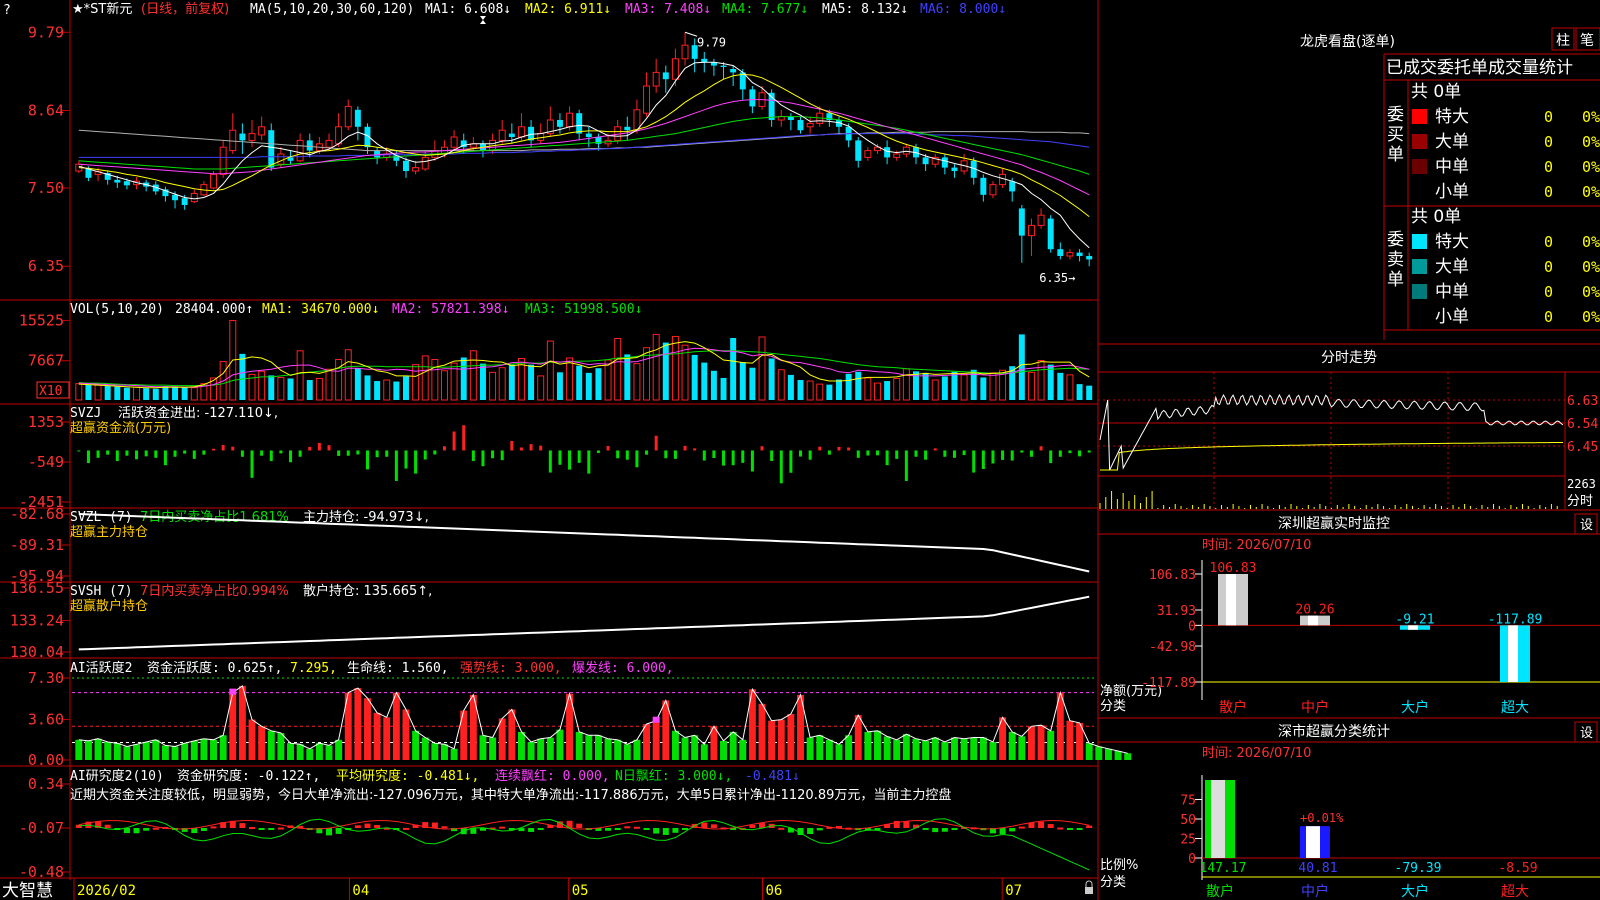 The height and width of the screenshot is (900, 1600). I want to click on btn-pen-label: 笔, so click(1587, 41).